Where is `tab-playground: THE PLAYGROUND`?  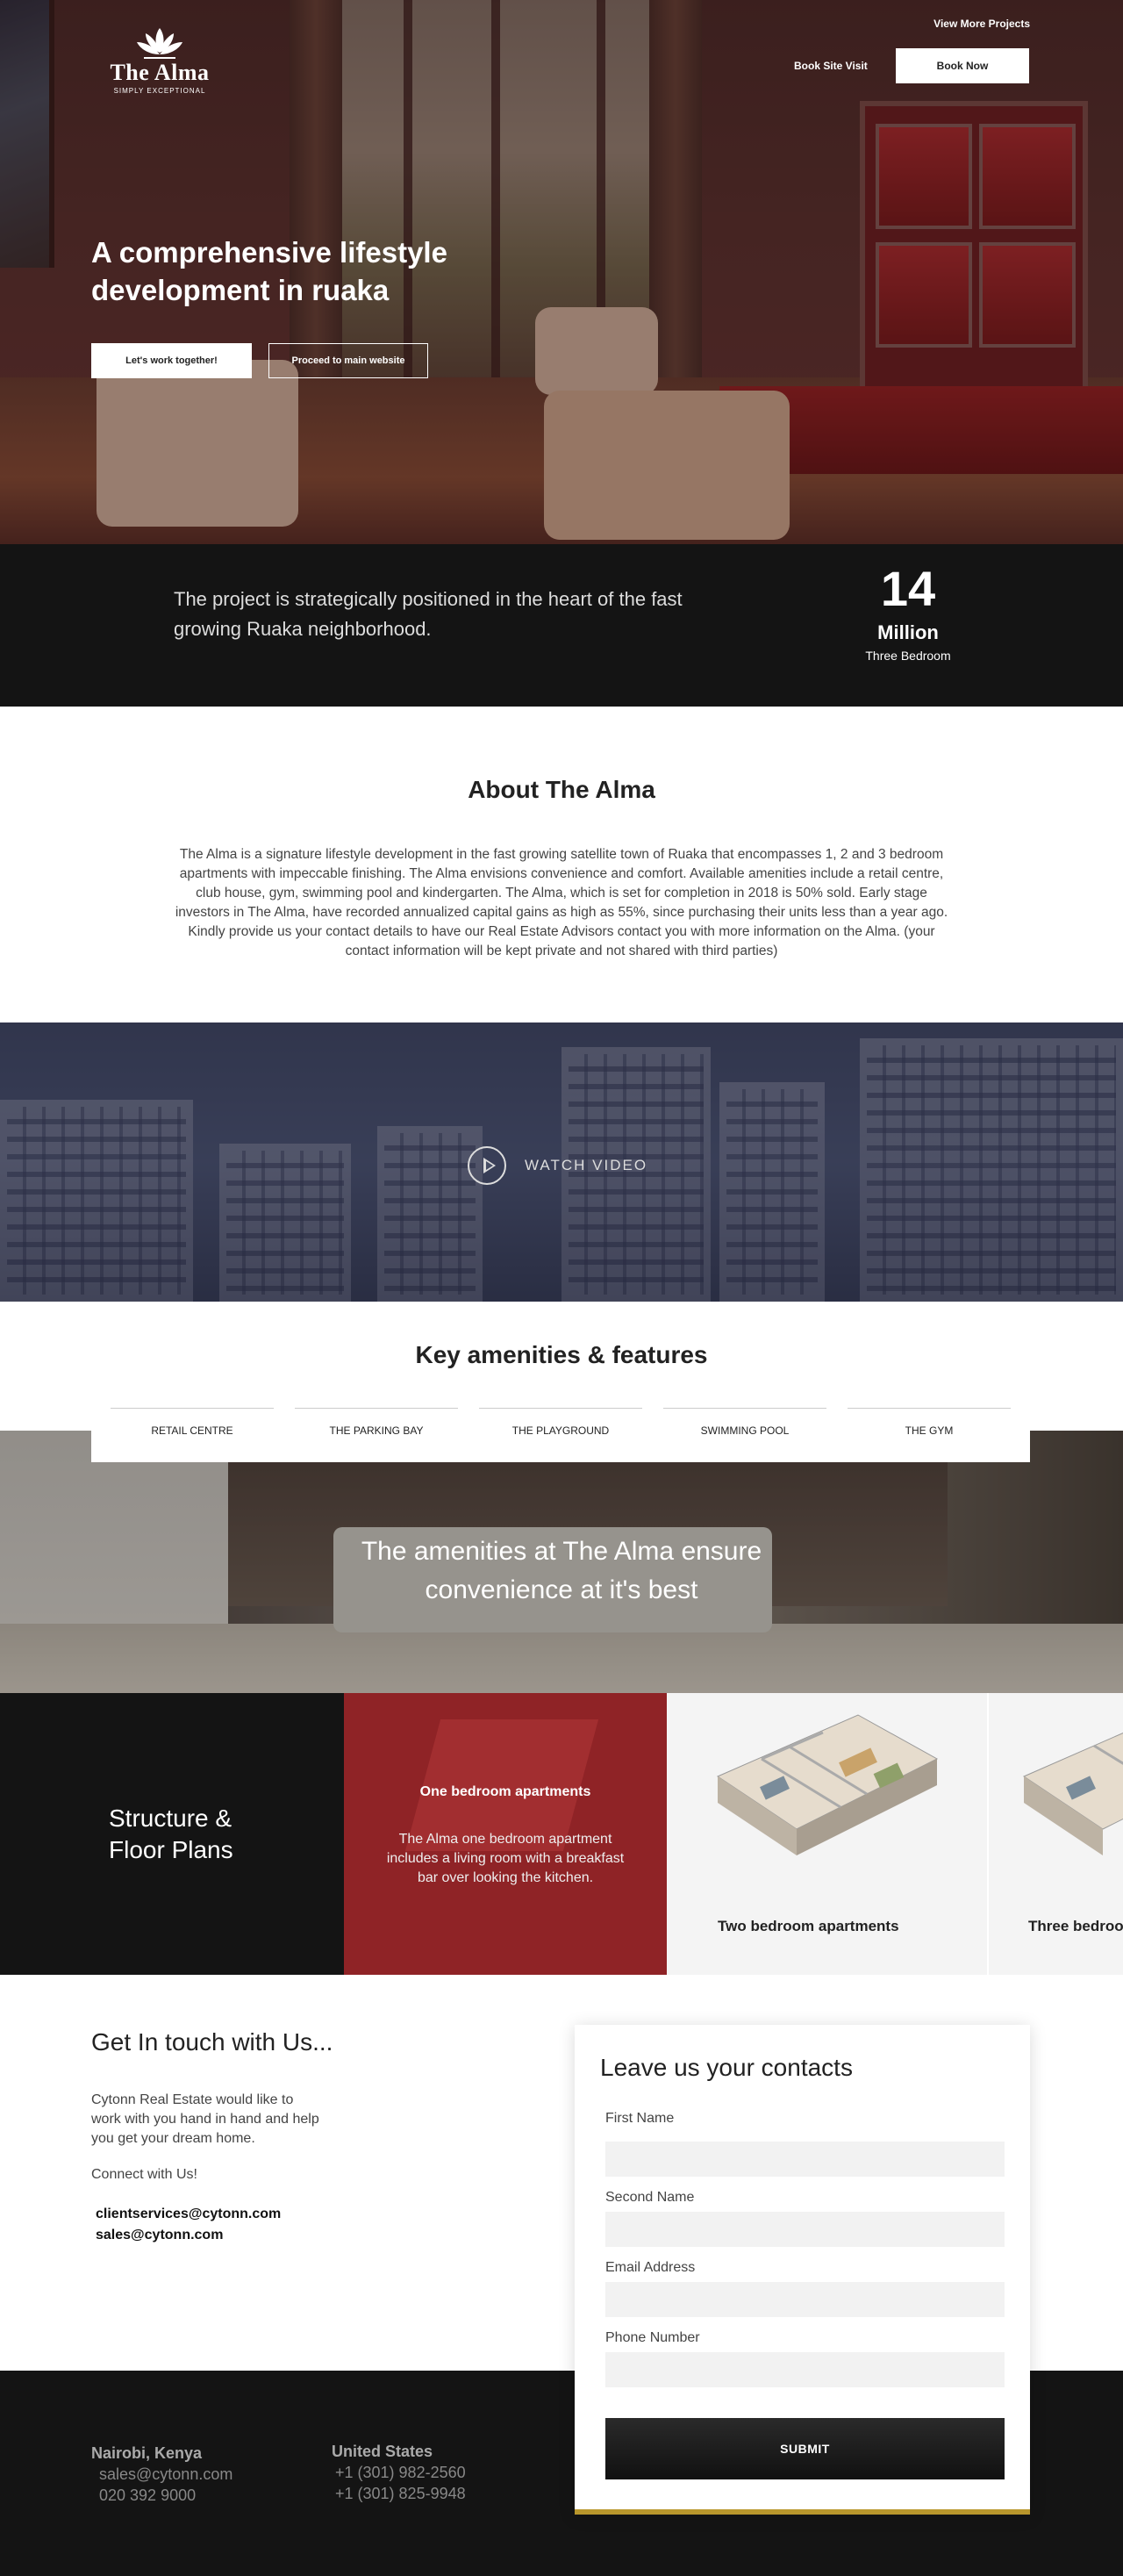
tab-playground: THE PLAYGROUND is located at coordinates (560, 1435).